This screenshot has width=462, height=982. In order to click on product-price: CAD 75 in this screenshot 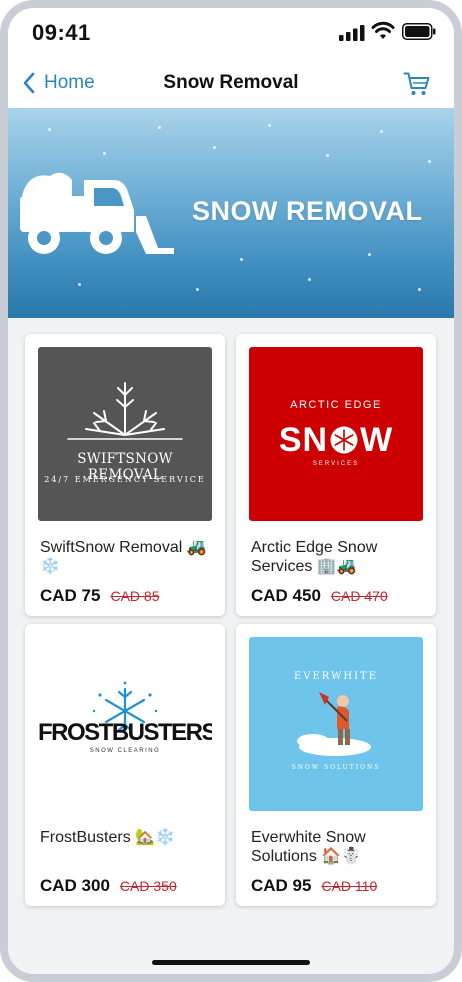, I will do `click(70, 595)`.